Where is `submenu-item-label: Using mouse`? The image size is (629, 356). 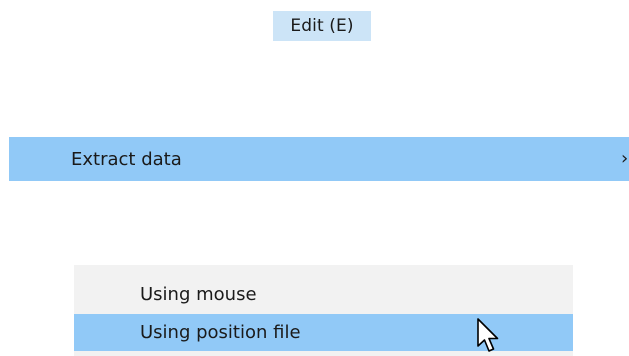
submenu-item-label: Using mouse is located at coordinates (198, 294).